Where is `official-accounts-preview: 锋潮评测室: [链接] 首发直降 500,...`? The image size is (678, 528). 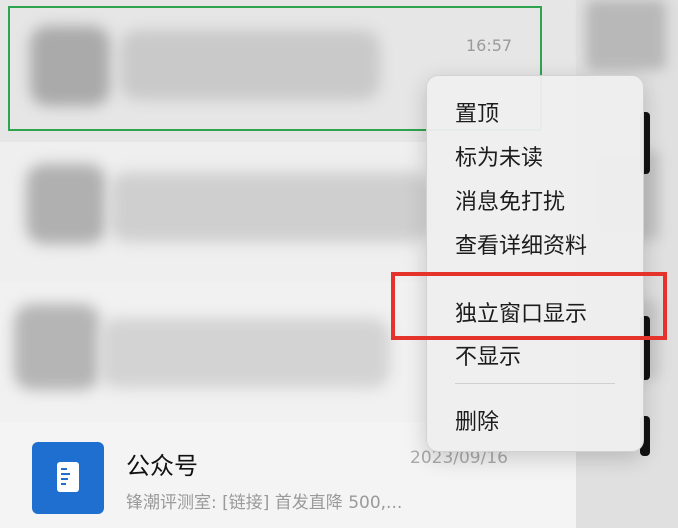 official-accounts-preview: 锋潮评测室: [链接] 首发直降 500,... is located at coordinates (264, 503).